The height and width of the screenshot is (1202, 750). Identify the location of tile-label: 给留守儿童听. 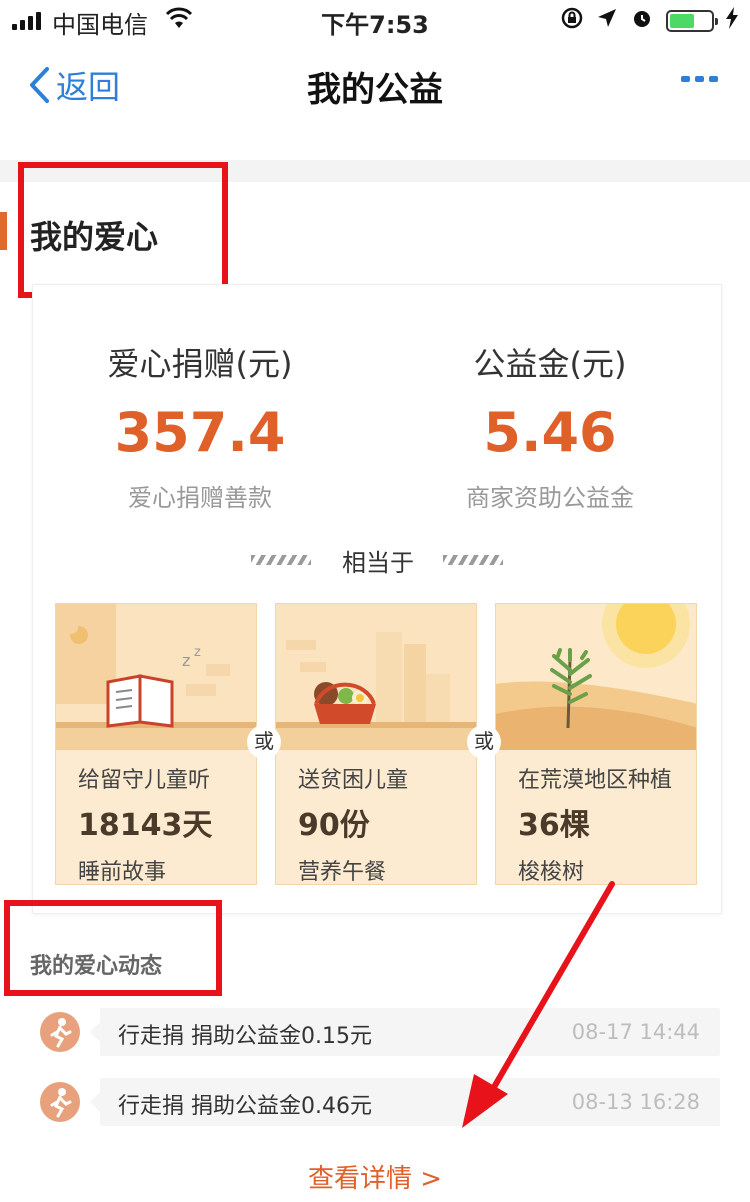
(144, 780).